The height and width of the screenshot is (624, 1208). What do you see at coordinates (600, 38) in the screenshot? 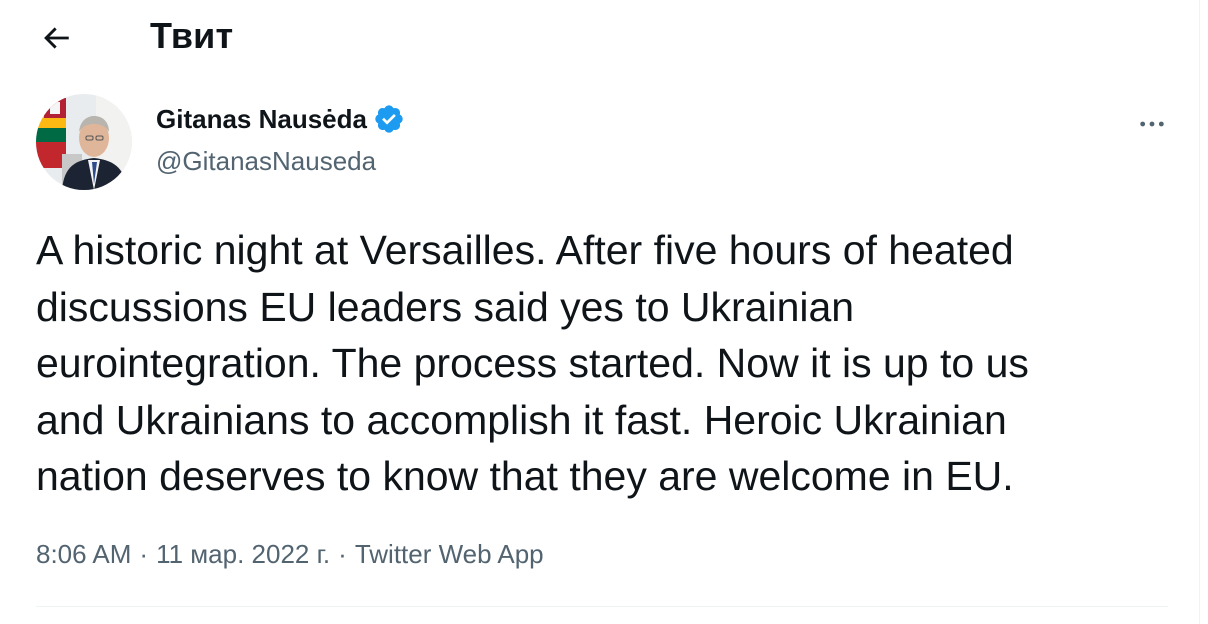
I see `page-header: Твит` at bounding box center [600, 38].